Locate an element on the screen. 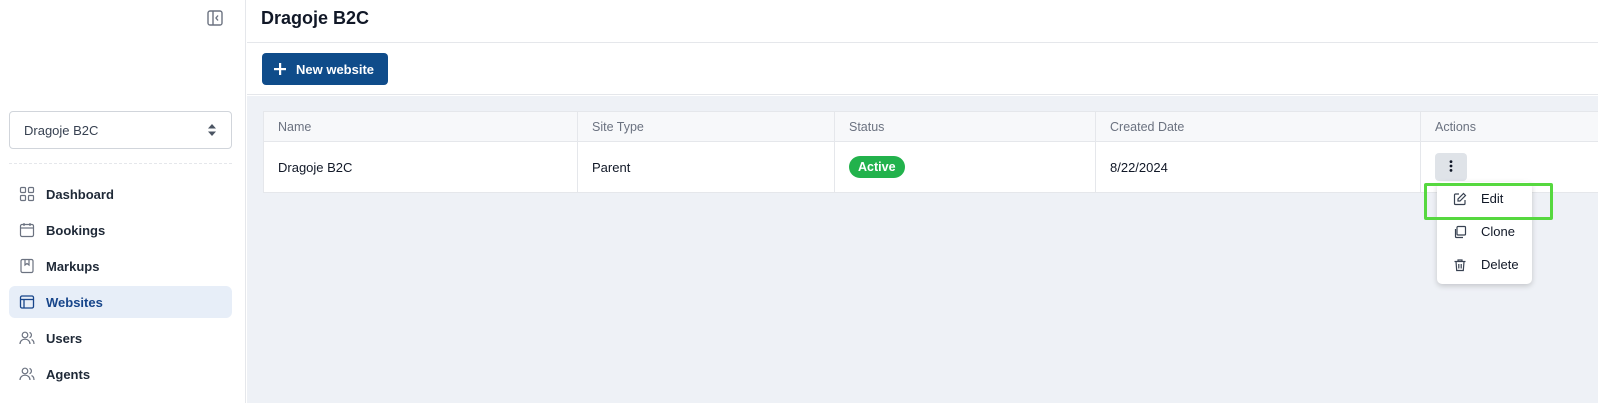  page-title: Dragoje B2C is located at coordinates (315, 18).